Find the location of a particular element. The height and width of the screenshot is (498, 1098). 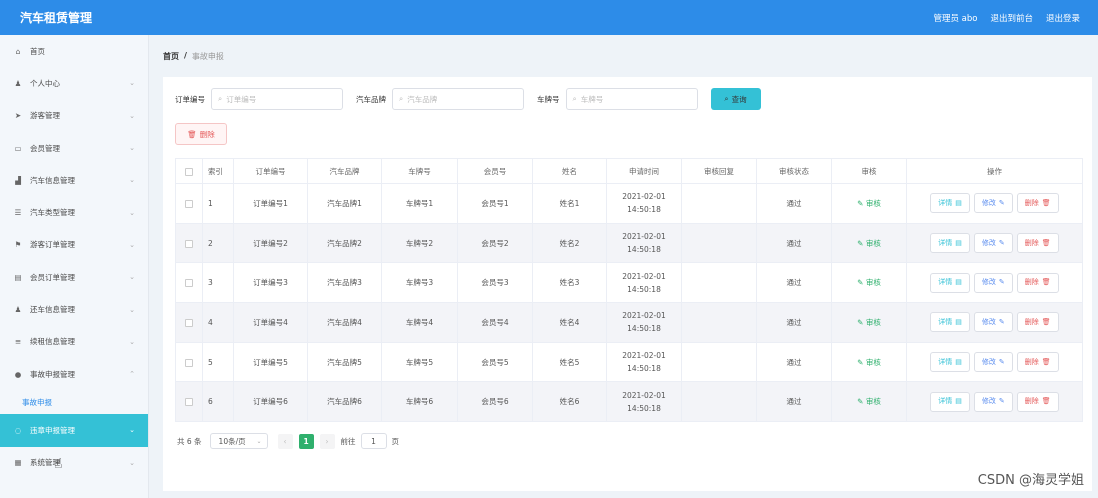

flag-icon: ⚑ is located at coordinates (18, 245).